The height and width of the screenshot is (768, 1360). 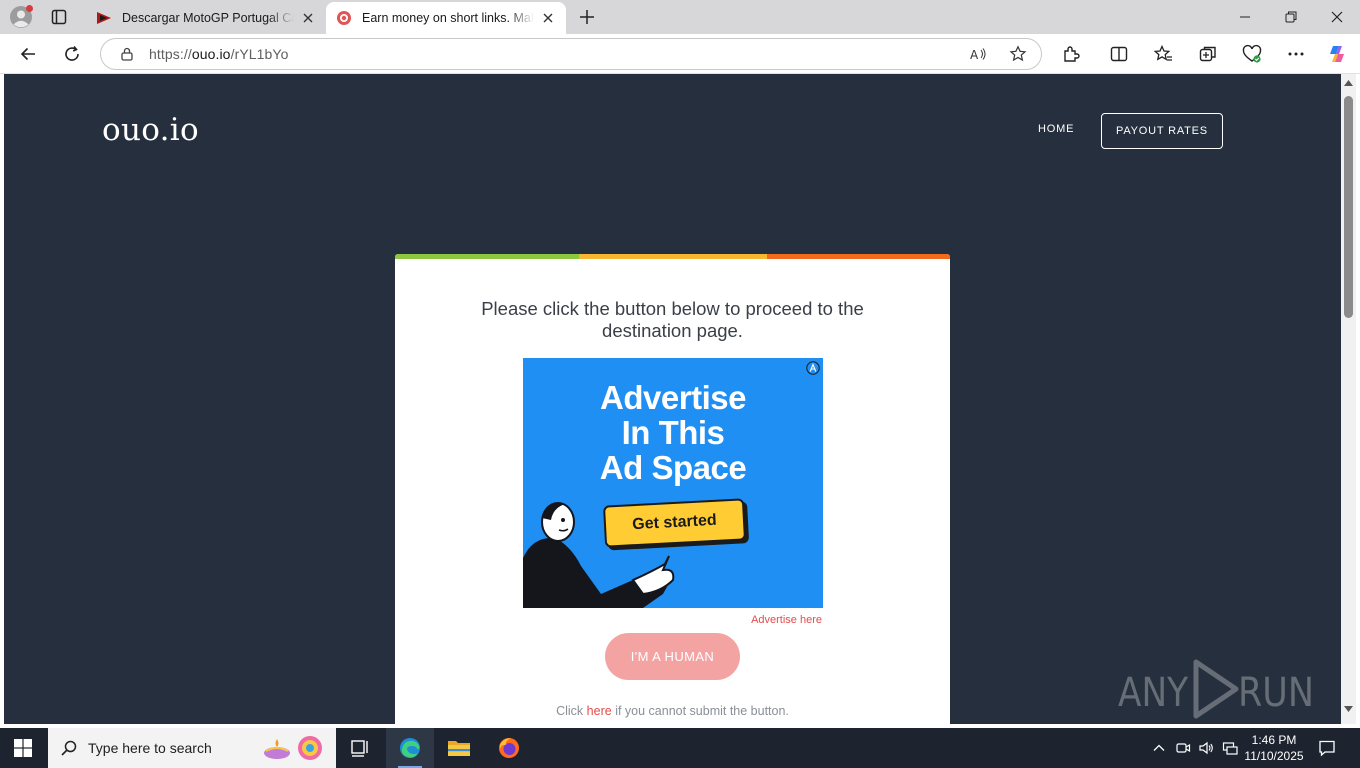 What do you see at coordinates (1230, 748) in the screenshot?
I see `network-icon` at bounding box center [1230, 748].